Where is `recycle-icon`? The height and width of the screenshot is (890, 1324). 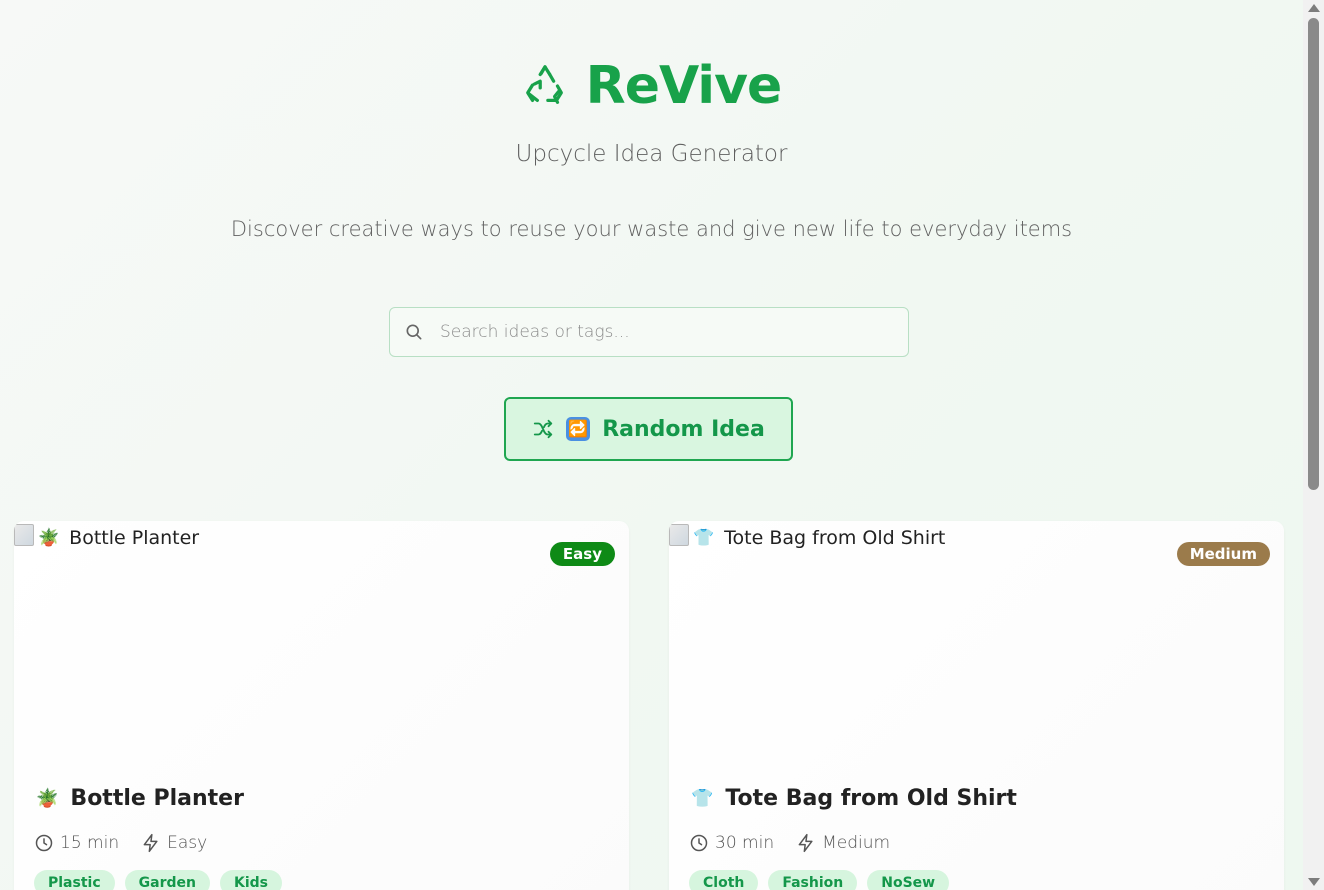 recycle-icon is located at coordinates (544, 84).